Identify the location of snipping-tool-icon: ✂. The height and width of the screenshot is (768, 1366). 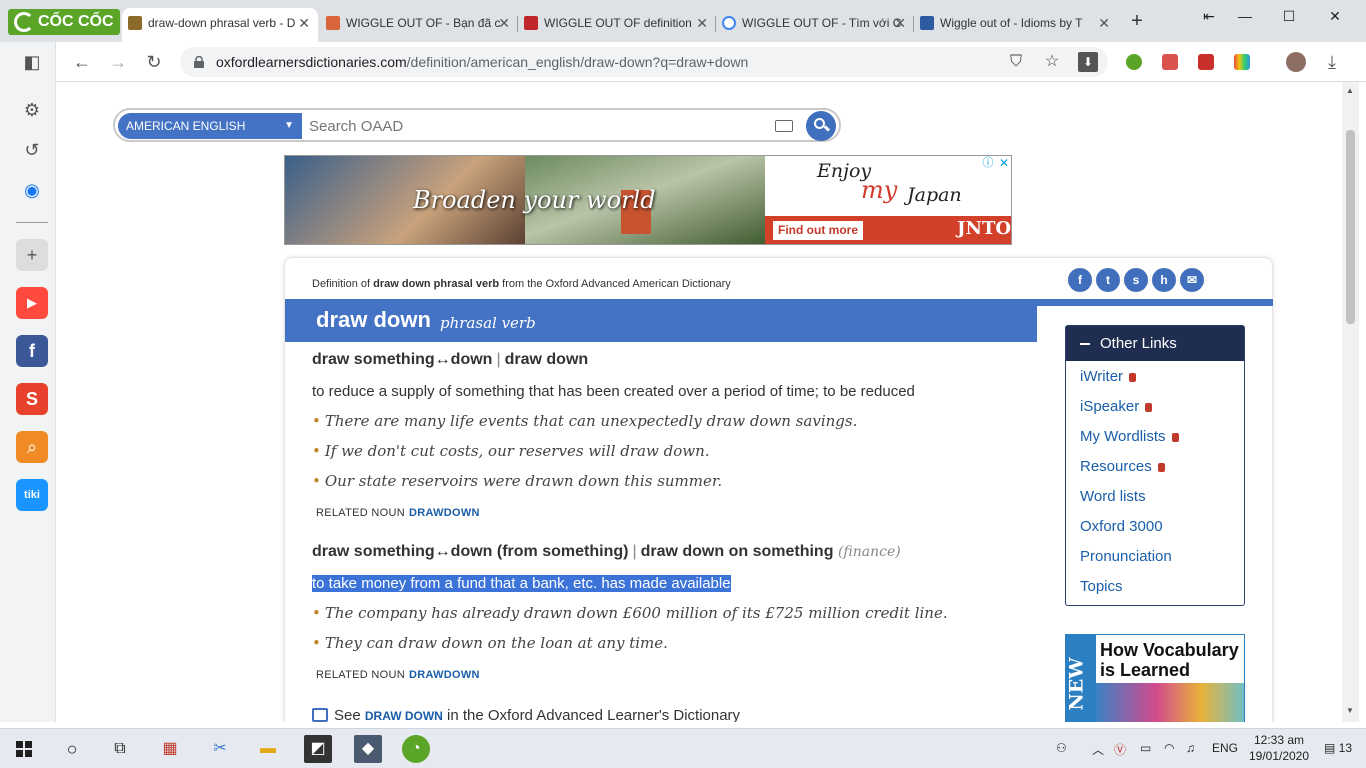
(220, 749).